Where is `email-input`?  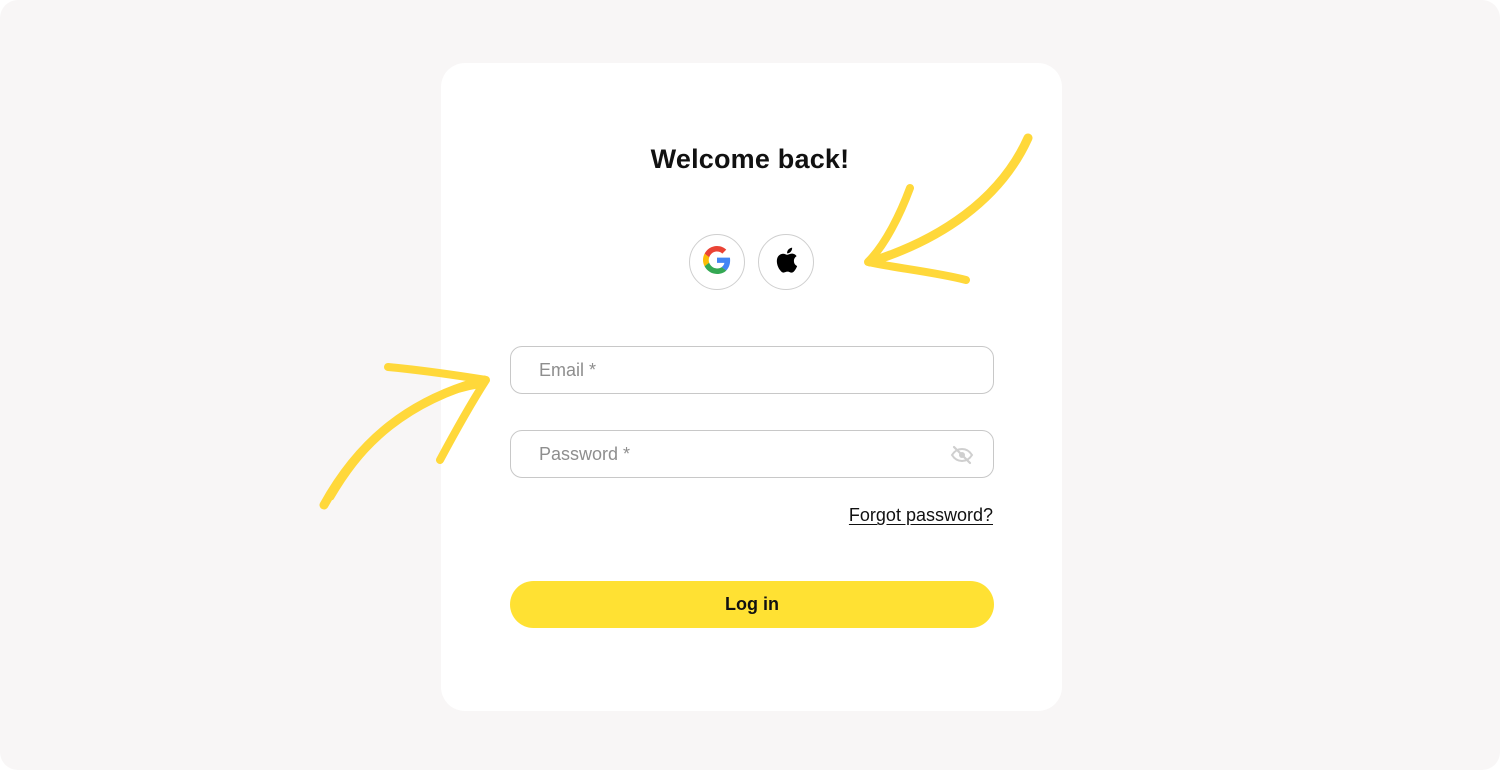 email-input is located at coordinates (752, 370).